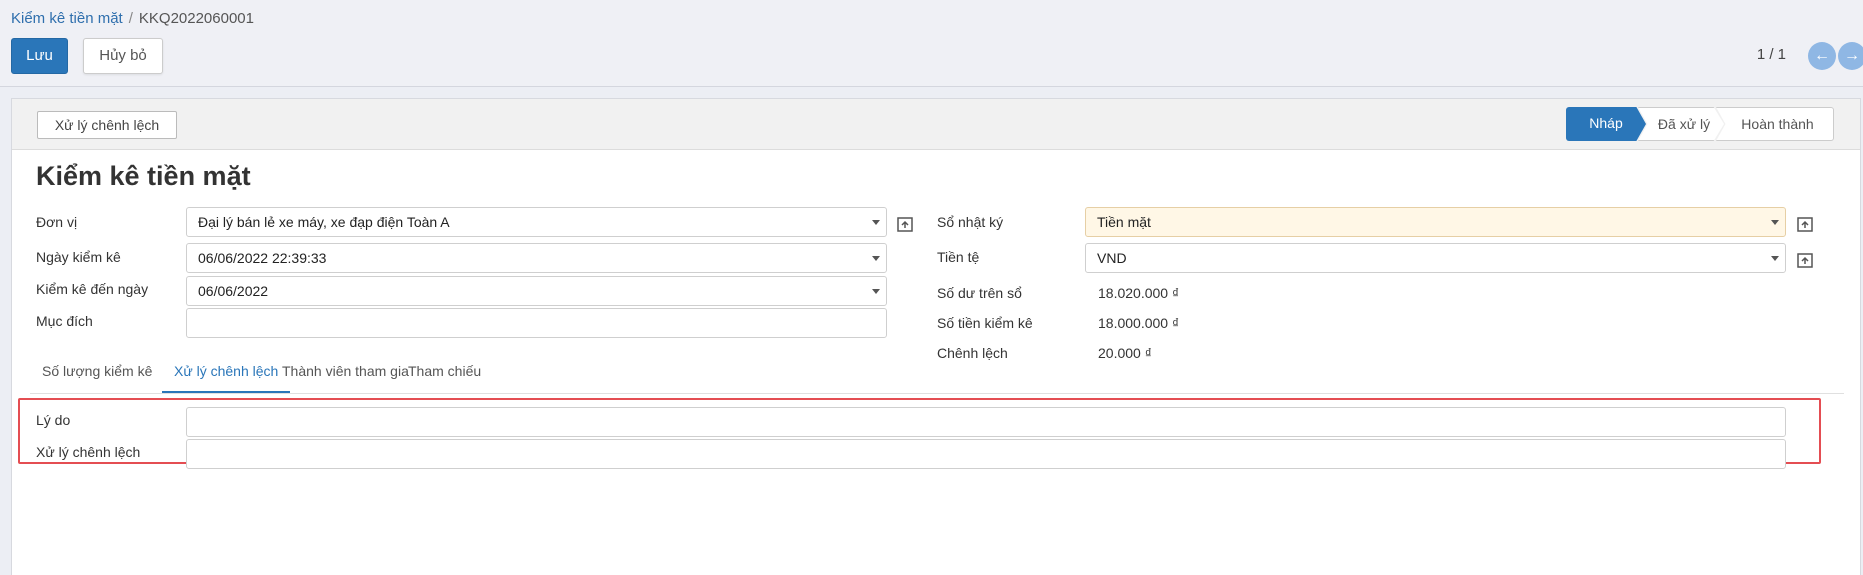 The height and width of the screenshot is (575, 1863). What do you see at coordinates (985, 323) in the screenshot?
I see `counted-amount-label: Số tiền kiểm kê` at bounding box center [985, 323].